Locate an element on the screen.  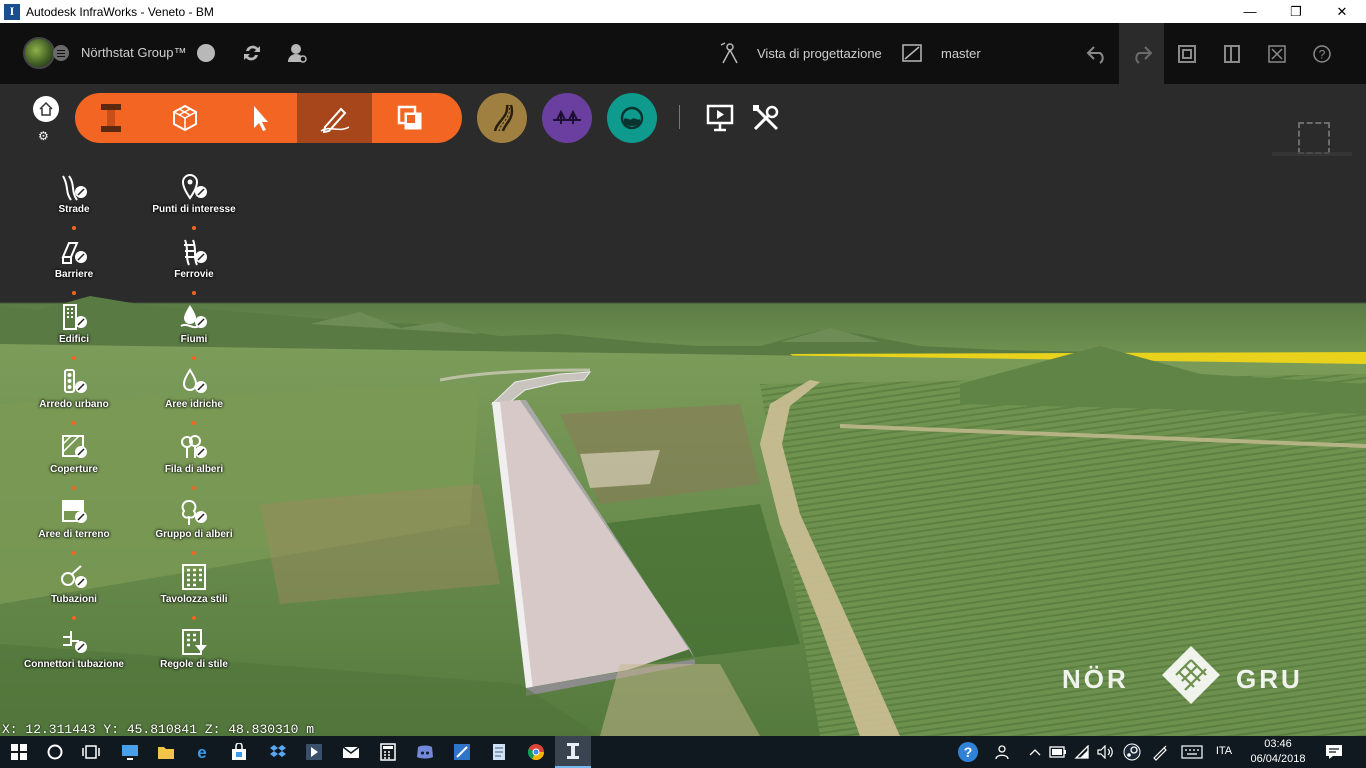
menu-icon is located at coordinates (61, 53).